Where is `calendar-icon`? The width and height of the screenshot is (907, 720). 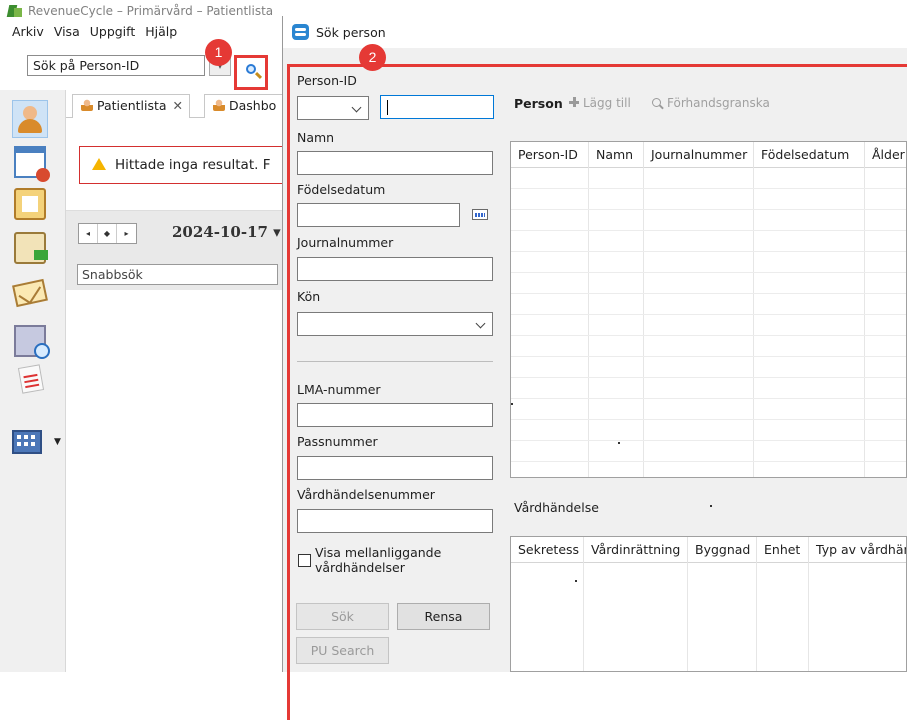
calendar-icon is located at coordinates (480, 214).